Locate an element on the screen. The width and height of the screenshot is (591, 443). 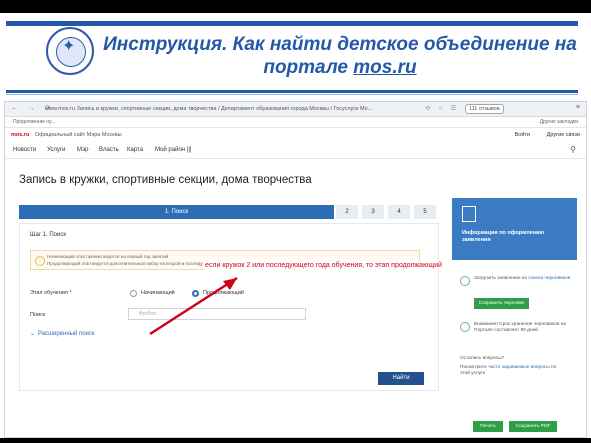
search-icon: ⚲ is located at coordinates (573, 149).